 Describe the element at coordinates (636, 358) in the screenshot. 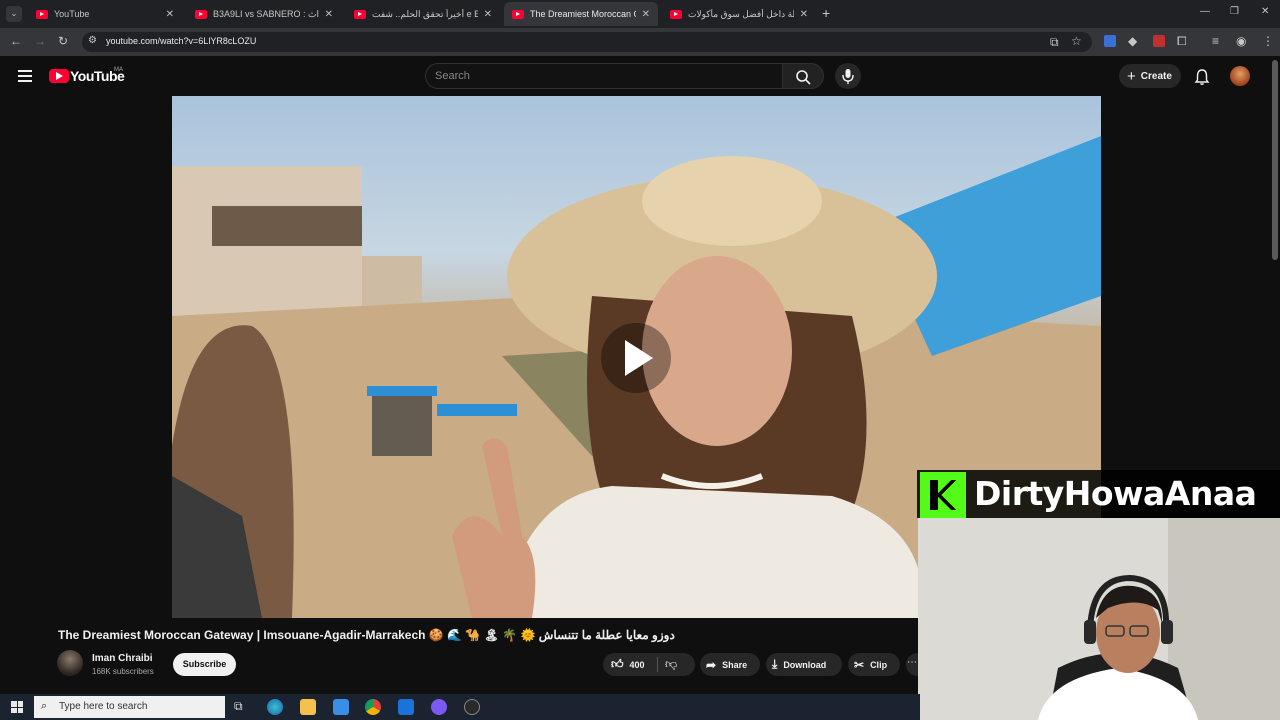

I see `play-button` at that location.